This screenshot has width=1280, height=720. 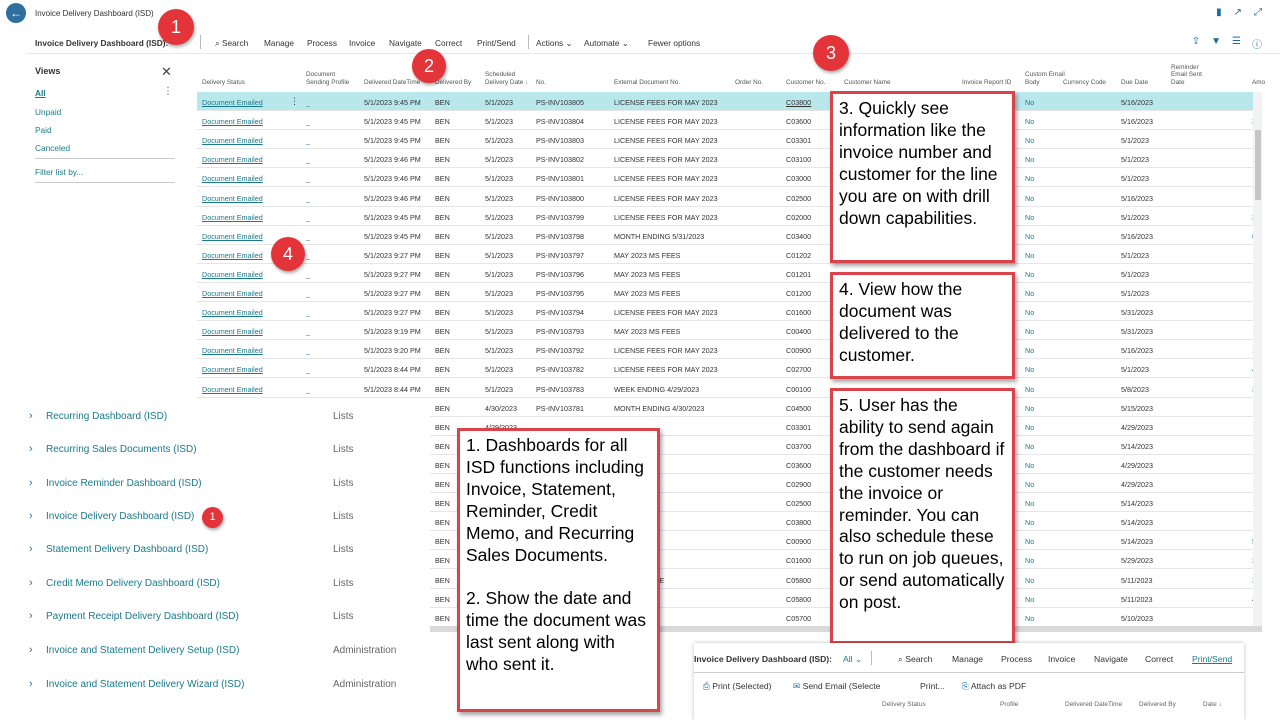 I want to click on cell-cust: C03700, so click(x=798, y=446).